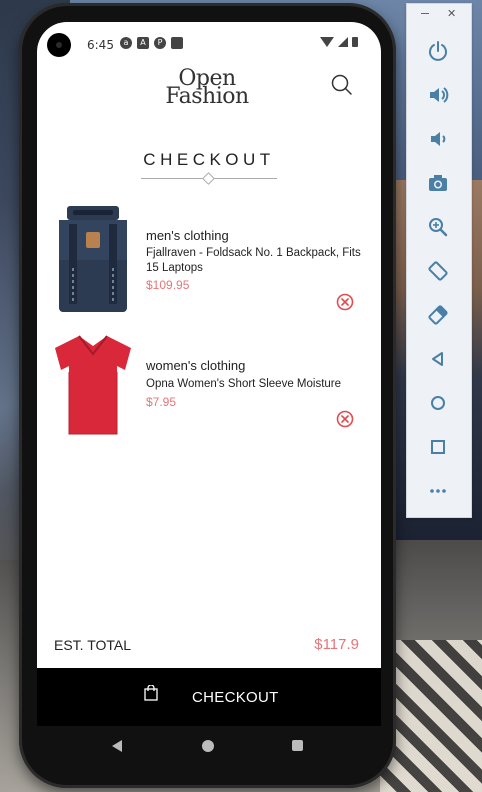 This screenshot has width=482, height=792. Describe the element at coordinates (209, 159) in the screenshot. I see `page-title: CHECKOUT` at that location.